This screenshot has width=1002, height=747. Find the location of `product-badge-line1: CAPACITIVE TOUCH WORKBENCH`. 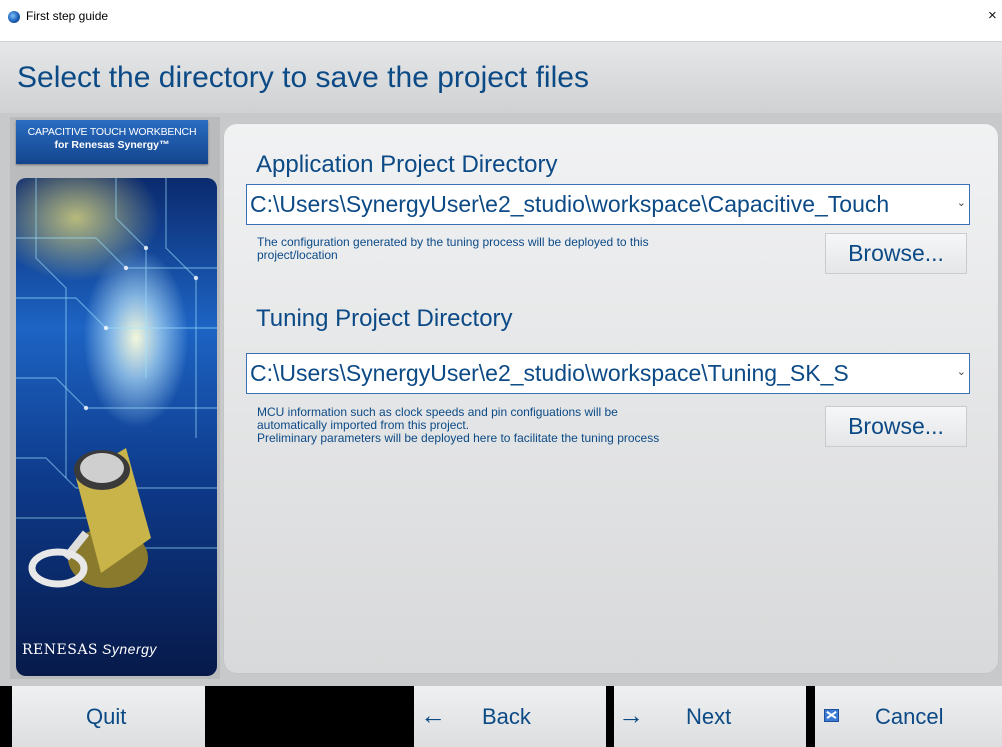

product-badge-line1: CAPACITIVE TOUCH WORKBENCH is located at coordinates (112, 132).